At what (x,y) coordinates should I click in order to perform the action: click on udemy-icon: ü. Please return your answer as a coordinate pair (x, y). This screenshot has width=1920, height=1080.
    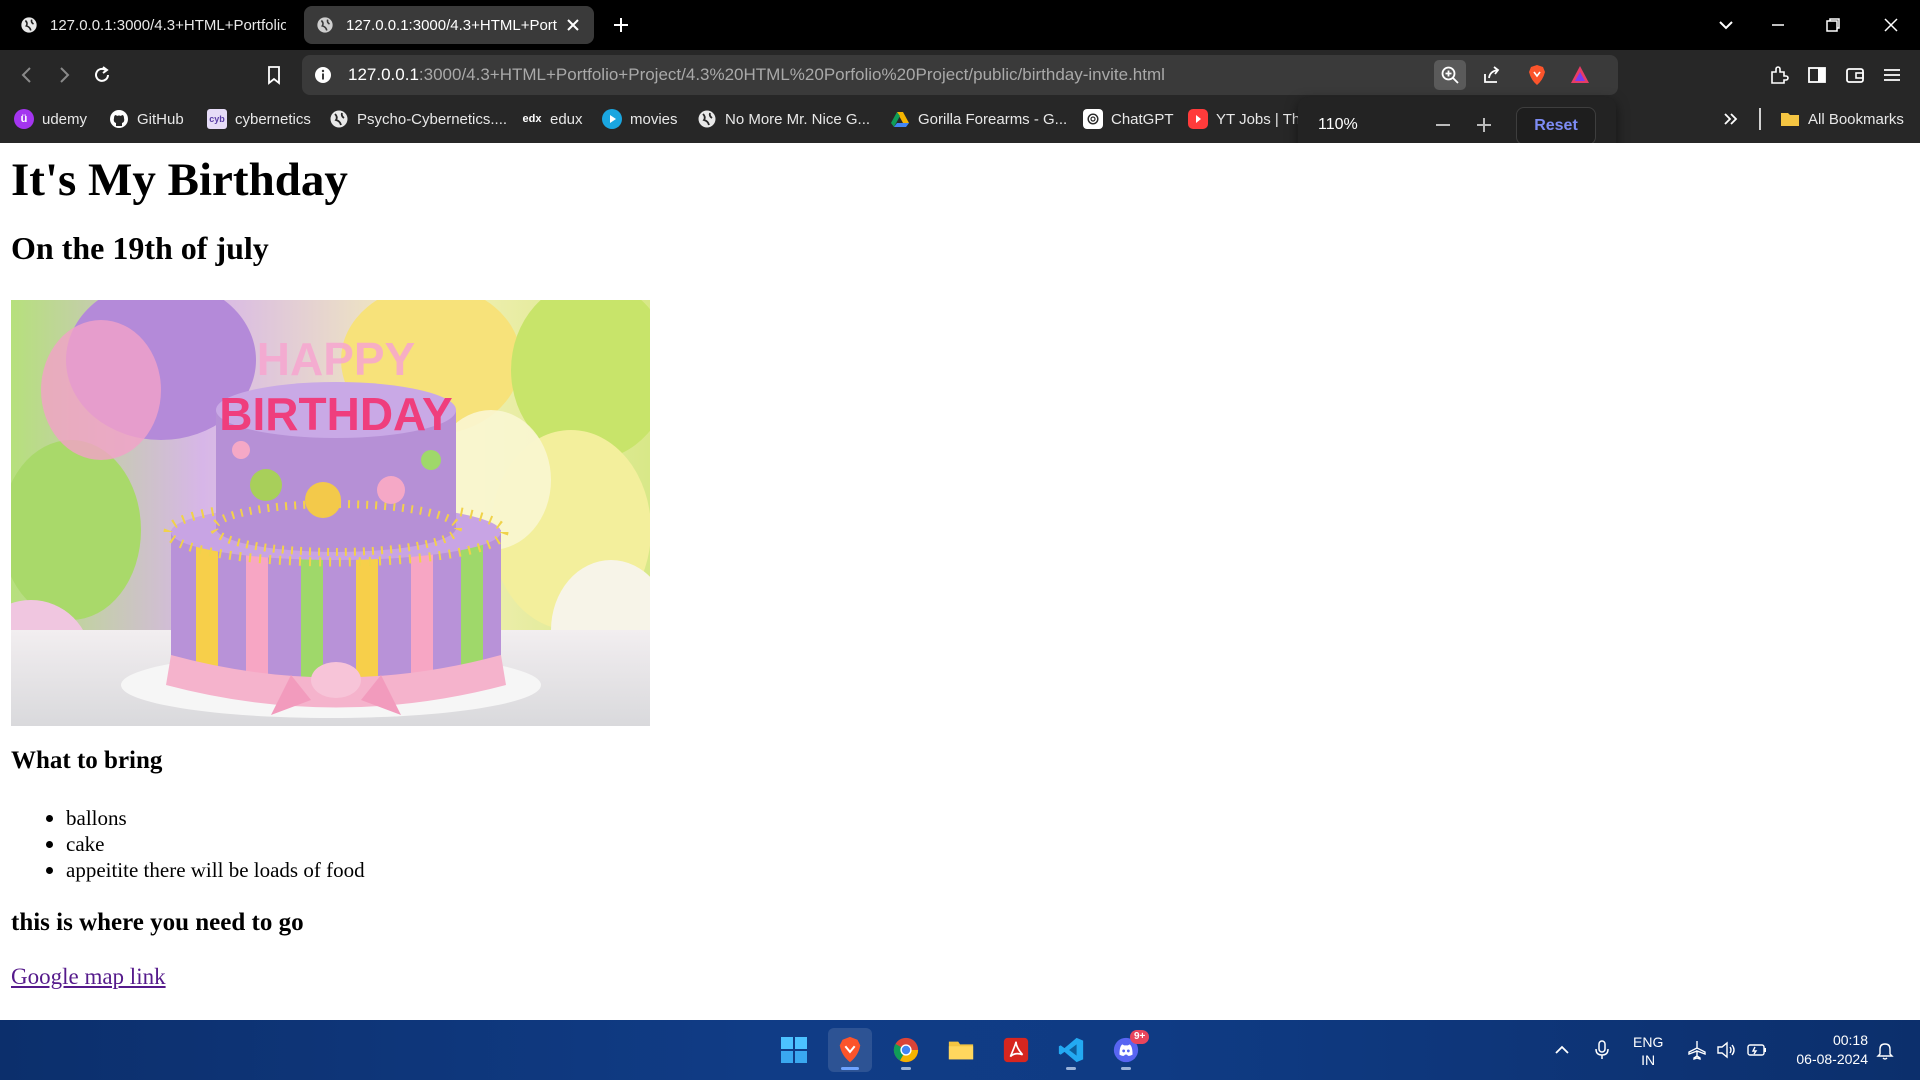
    Looking at the image, I should click on (24, 119).